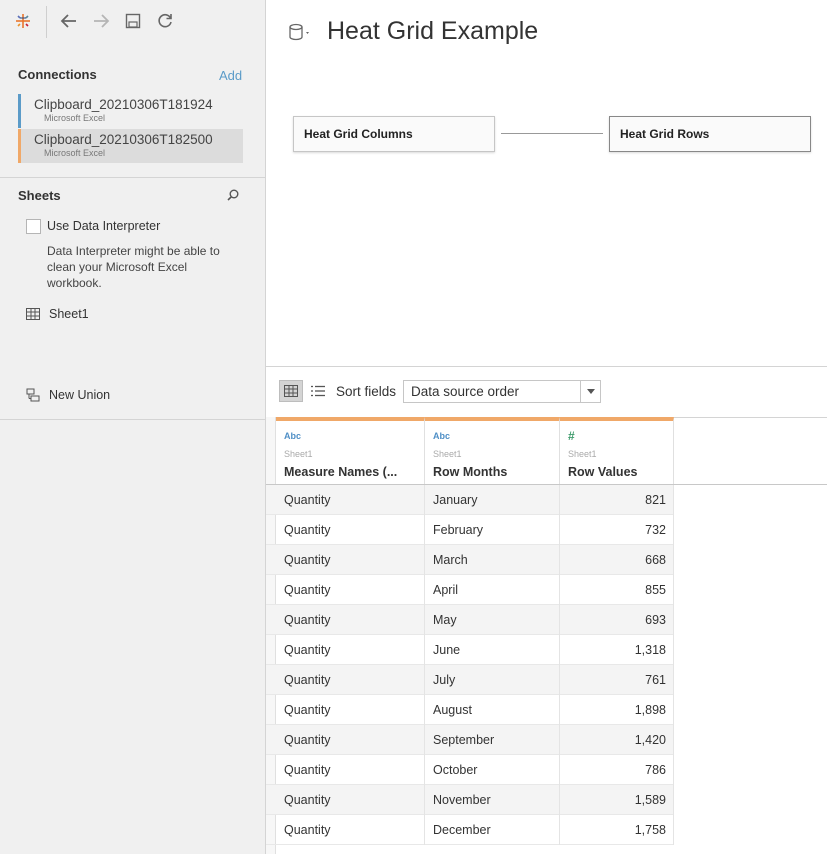  Describe the element at coordinates (492, 451) in the screenshot. I see `column-header: Abc Sheet1 Row Months` at that location.